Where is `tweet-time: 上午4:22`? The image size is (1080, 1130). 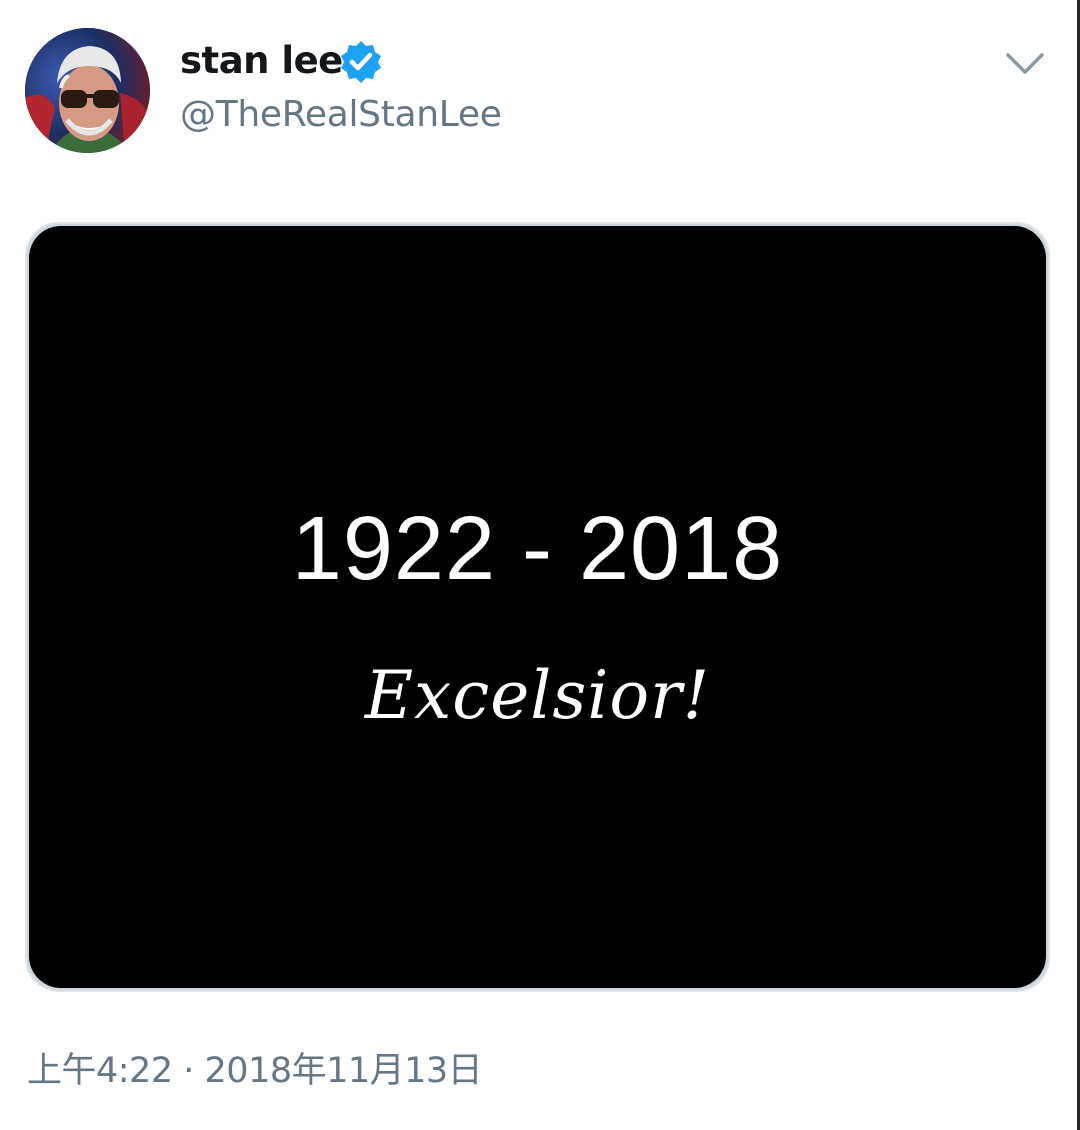
tweet-time: 上午4:22 is located at coordinates (100, 1071).